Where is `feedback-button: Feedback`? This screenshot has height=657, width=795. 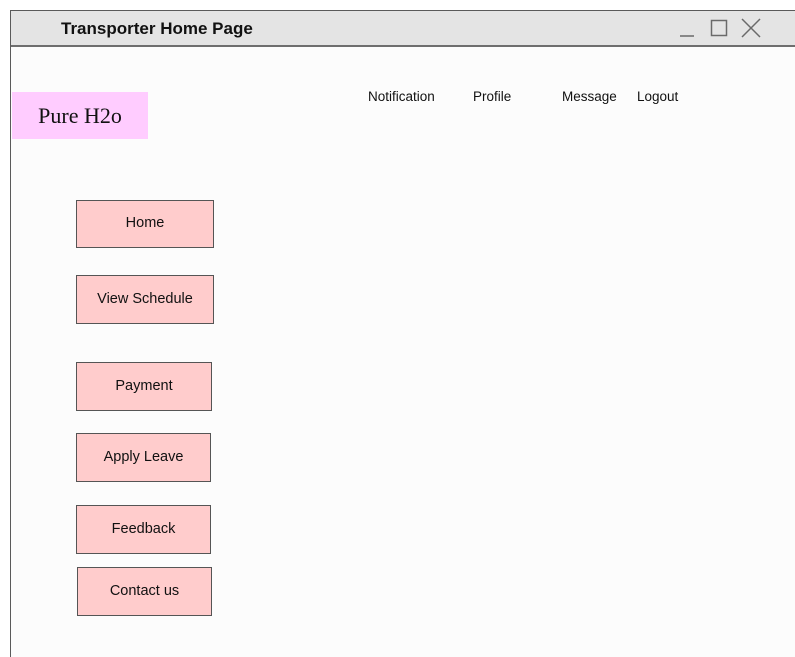
feedback-button: Feedback is located at coordinates (143, 529).